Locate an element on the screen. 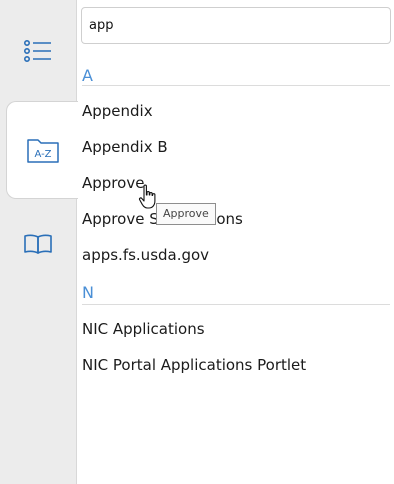 The image size is (394, 484). search-input is located at coordinates (236, 25).